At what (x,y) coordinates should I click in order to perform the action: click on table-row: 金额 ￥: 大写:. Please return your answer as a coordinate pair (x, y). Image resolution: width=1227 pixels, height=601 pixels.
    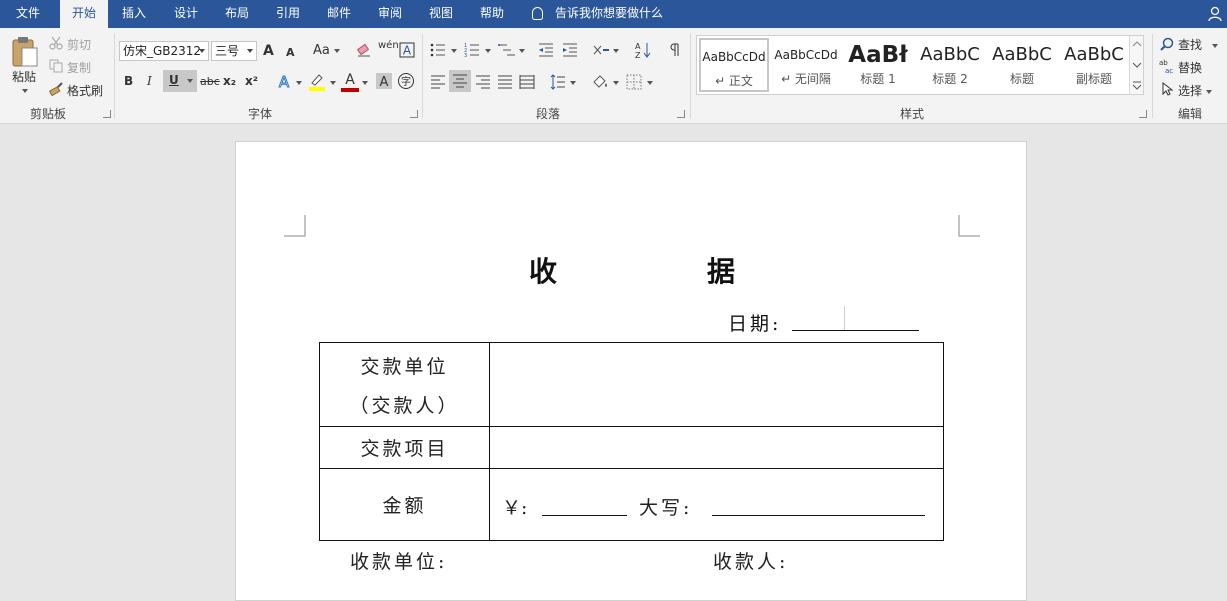
    Looking at the image, I should click on (631, 504).